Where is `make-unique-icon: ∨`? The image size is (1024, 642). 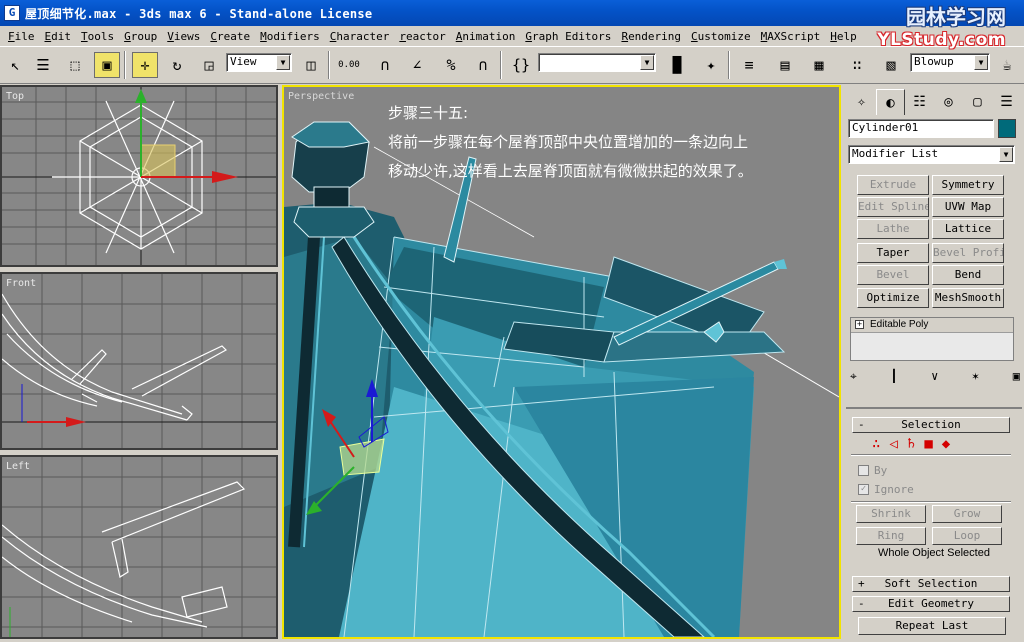 make-unique-icon: ∨ is located at coordinates (934, 378).